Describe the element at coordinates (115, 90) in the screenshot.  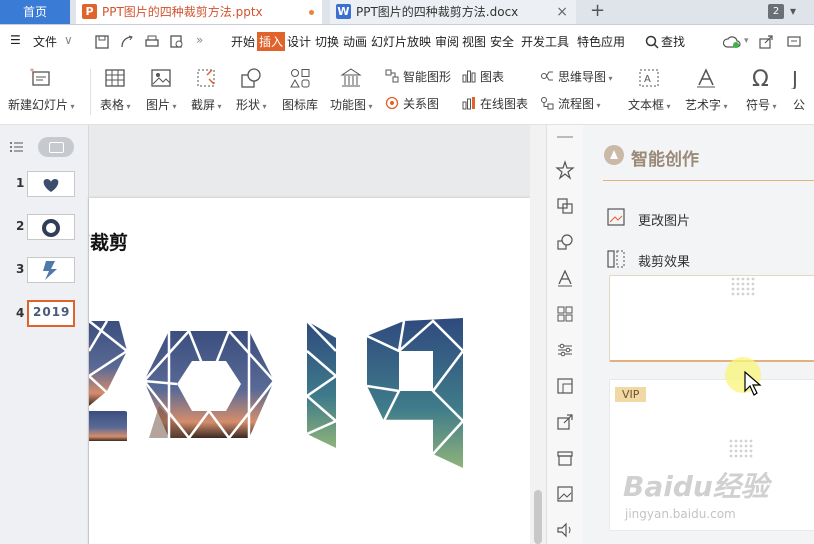
I see `table-button: 表格 ▾` at that location.